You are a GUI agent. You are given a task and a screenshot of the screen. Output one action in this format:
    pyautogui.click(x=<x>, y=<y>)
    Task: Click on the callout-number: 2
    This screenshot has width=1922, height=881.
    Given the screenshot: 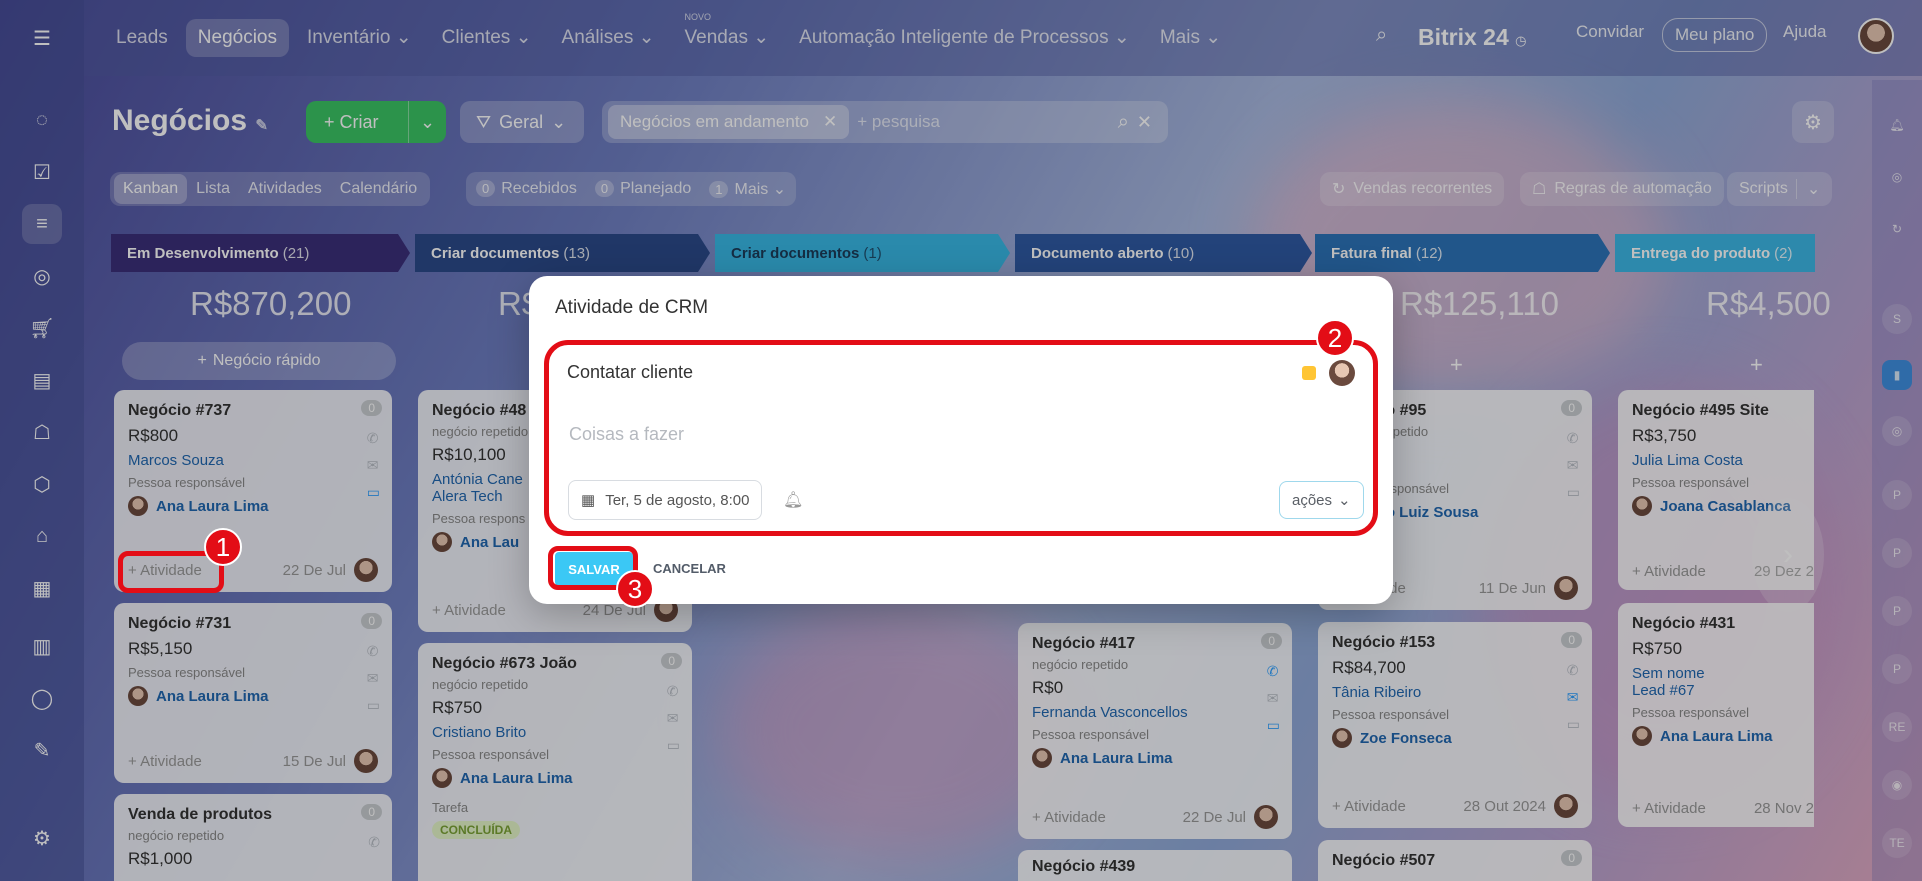 What is the action you would take?
    pyautogui.click(x=1335, y=338)
    